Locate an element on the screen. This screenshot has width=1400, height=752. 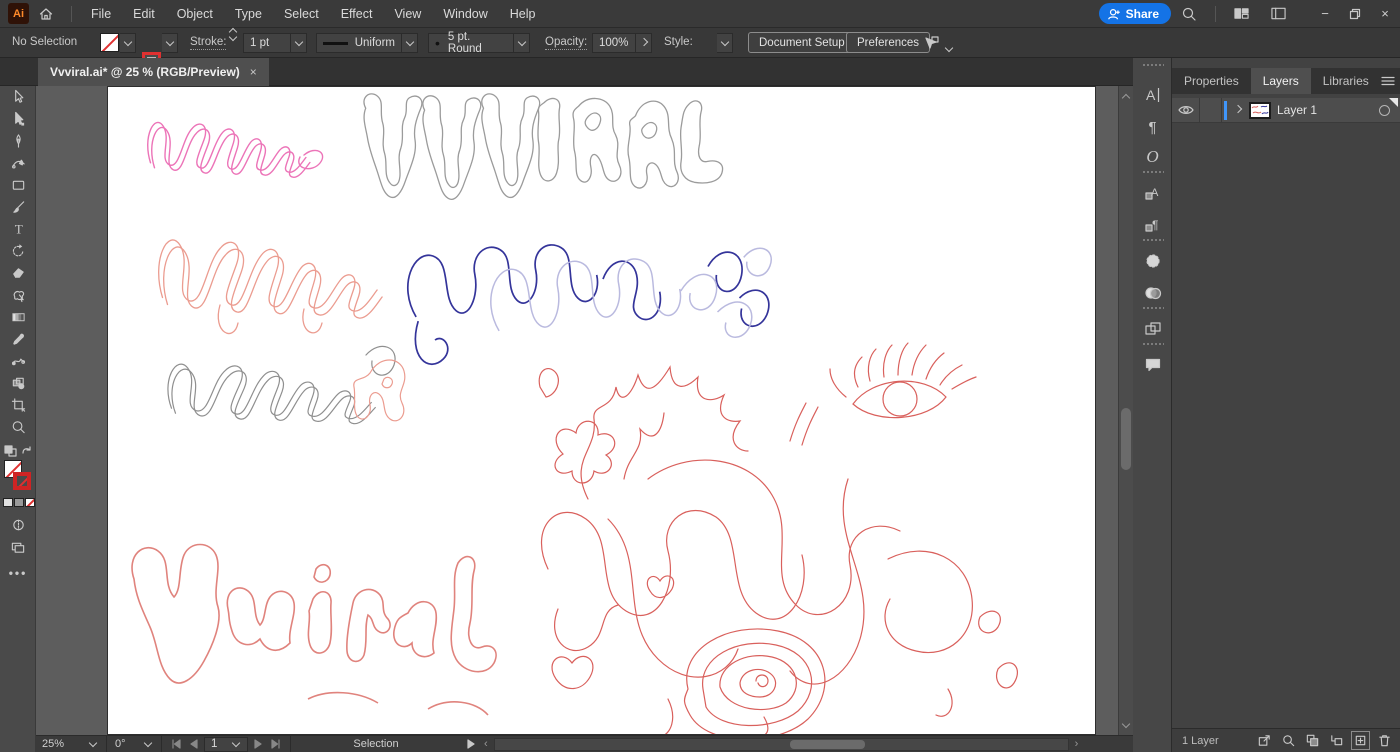
layer-visibility-eye-icon is located at coordinates (1186, 110).